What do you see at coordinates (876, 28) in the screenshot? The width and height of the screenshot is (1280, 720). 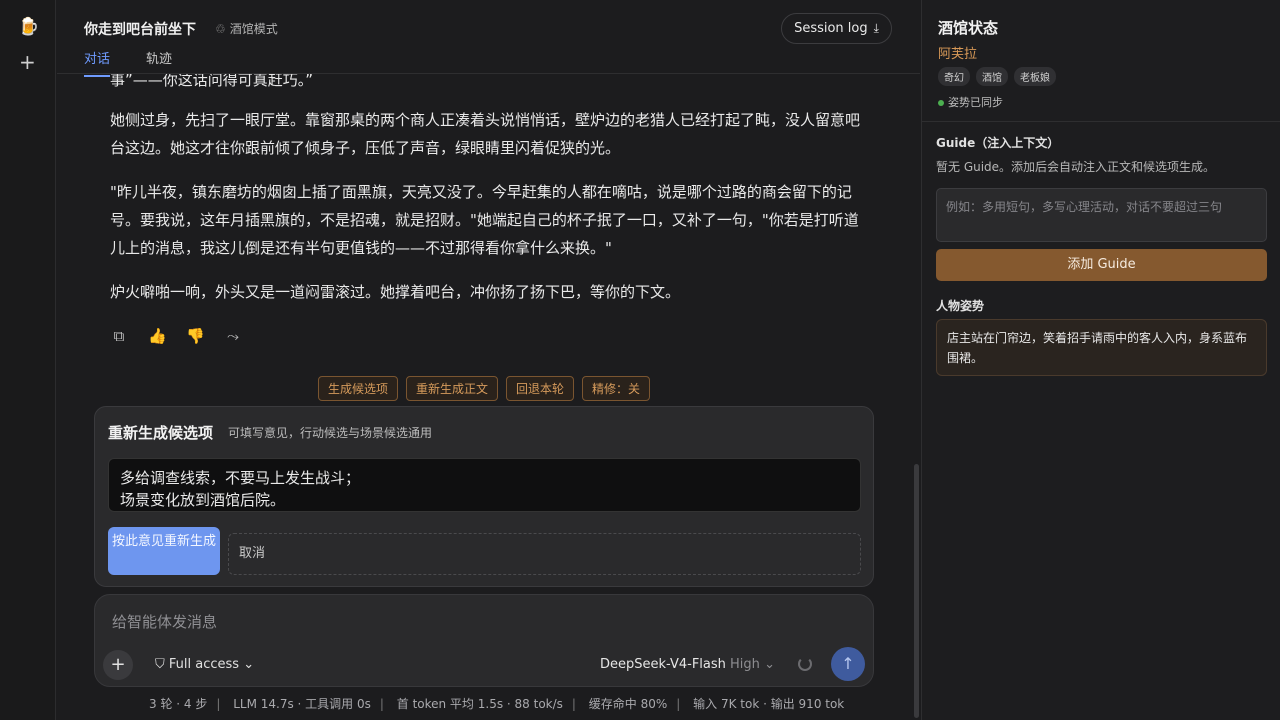 I see `download-icon: ⤓` at bounding box center [876, 28].